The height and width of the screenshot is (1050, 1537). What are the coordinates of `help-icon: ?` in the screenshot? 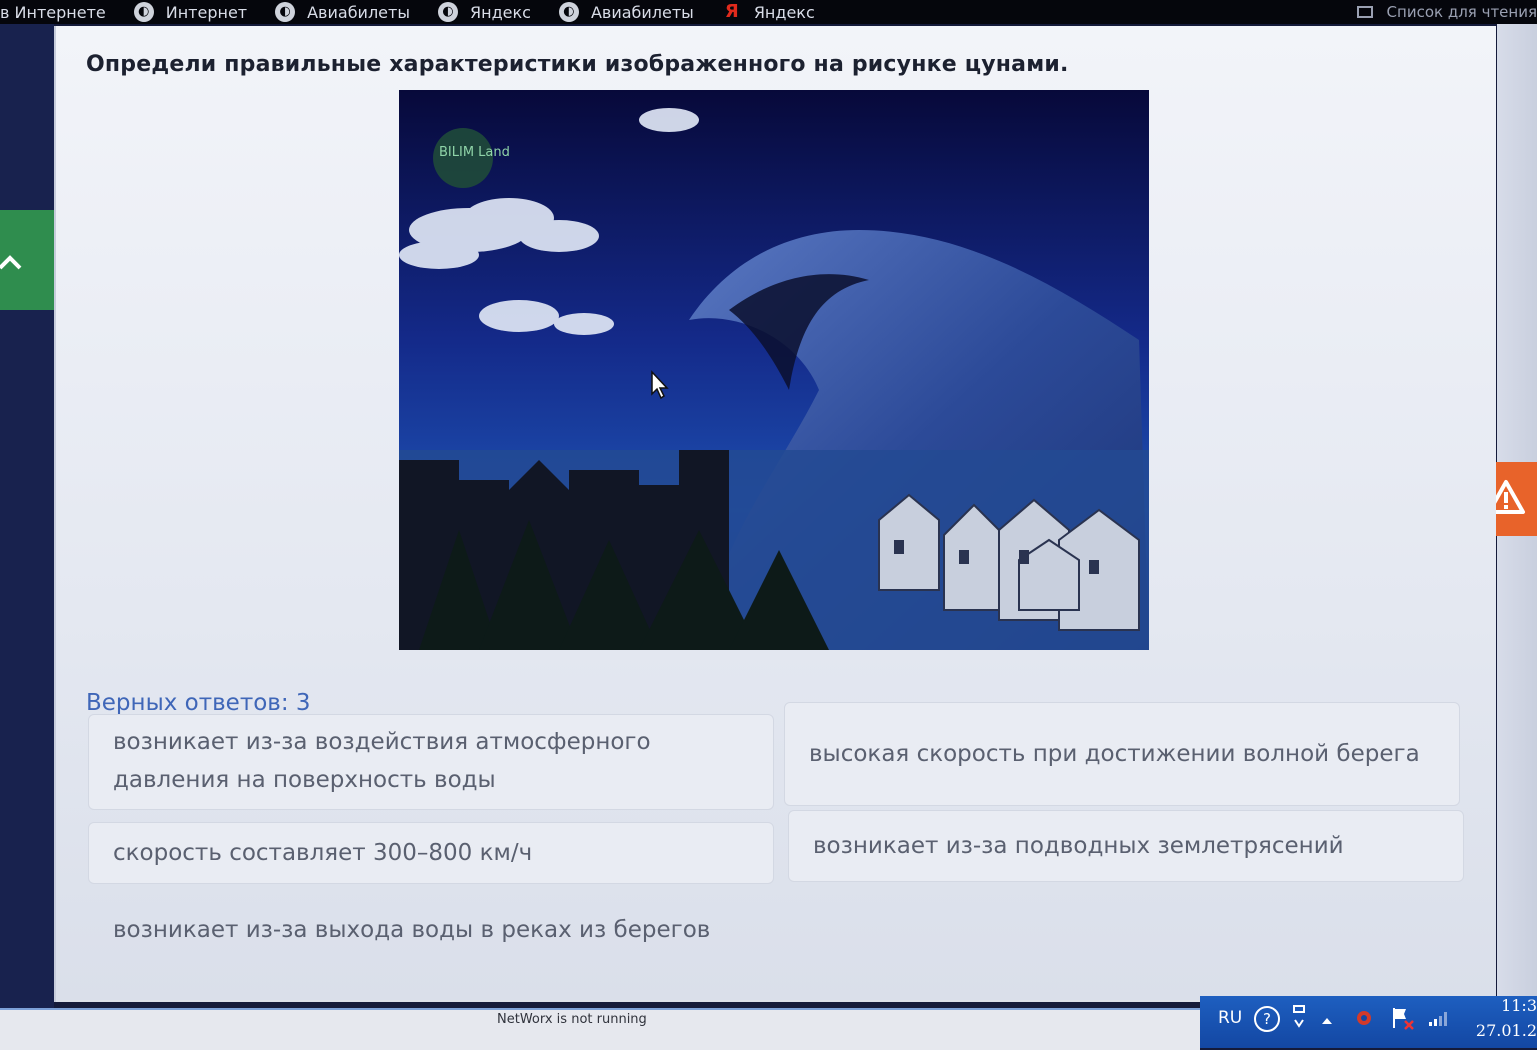 It's located at (1267, 1019).